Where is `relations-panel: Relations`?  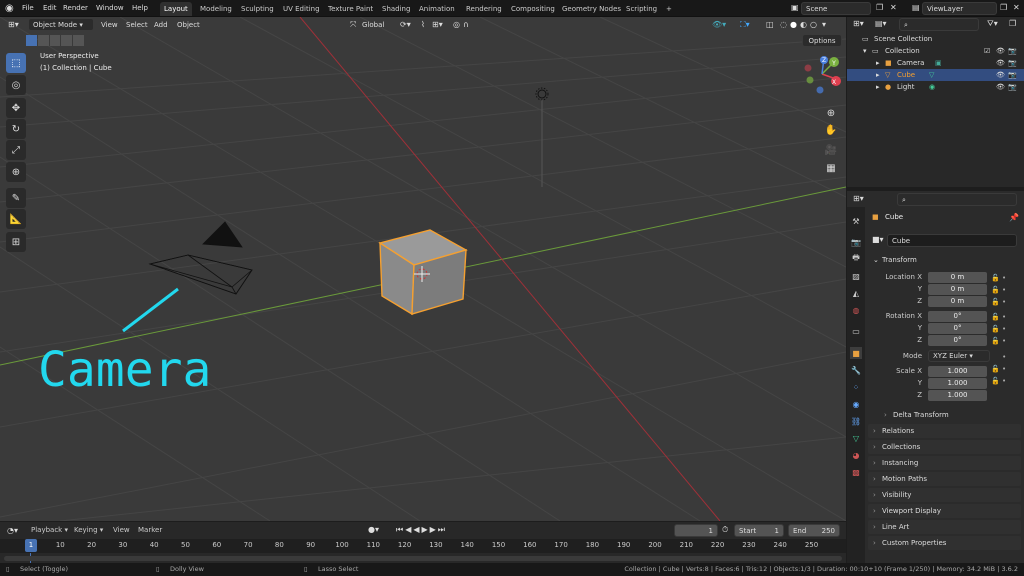 relations-panel: Relations is located at coordinates (944, 431).